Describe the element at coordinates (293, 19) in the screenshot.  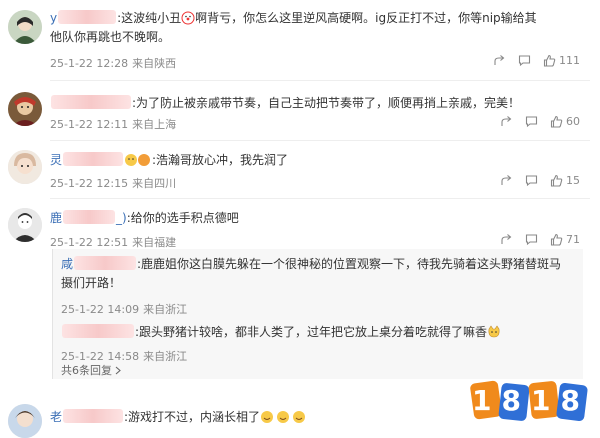
I see `comment-text: y:这波纯小丑 啊背亏，你怎么这里逆风高硬啊。ig反正打不过，你等nip输给其` at that location.